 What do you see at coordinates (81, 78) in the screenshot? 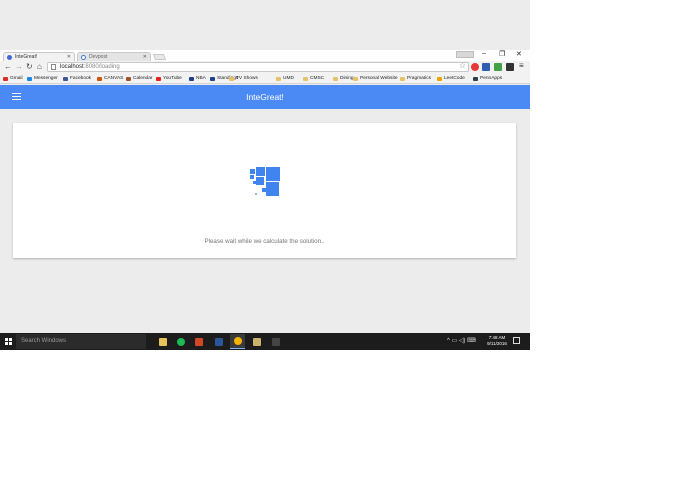
I see `bookmark-label: Facebook` at bounding box center [81, 78].